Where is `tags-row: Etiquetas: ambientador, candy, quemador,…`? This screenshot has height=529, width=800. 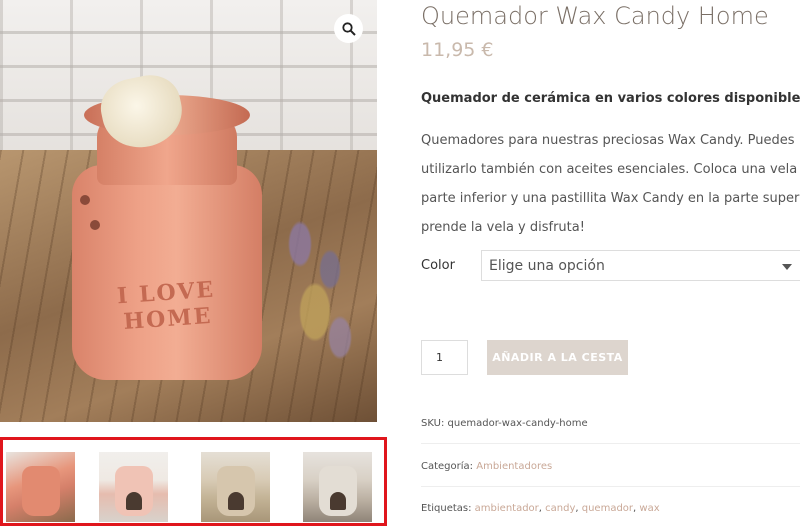 tags-row: Etiquetas: ambientador, candy, quemador,… is located at coordinates (540, 508).